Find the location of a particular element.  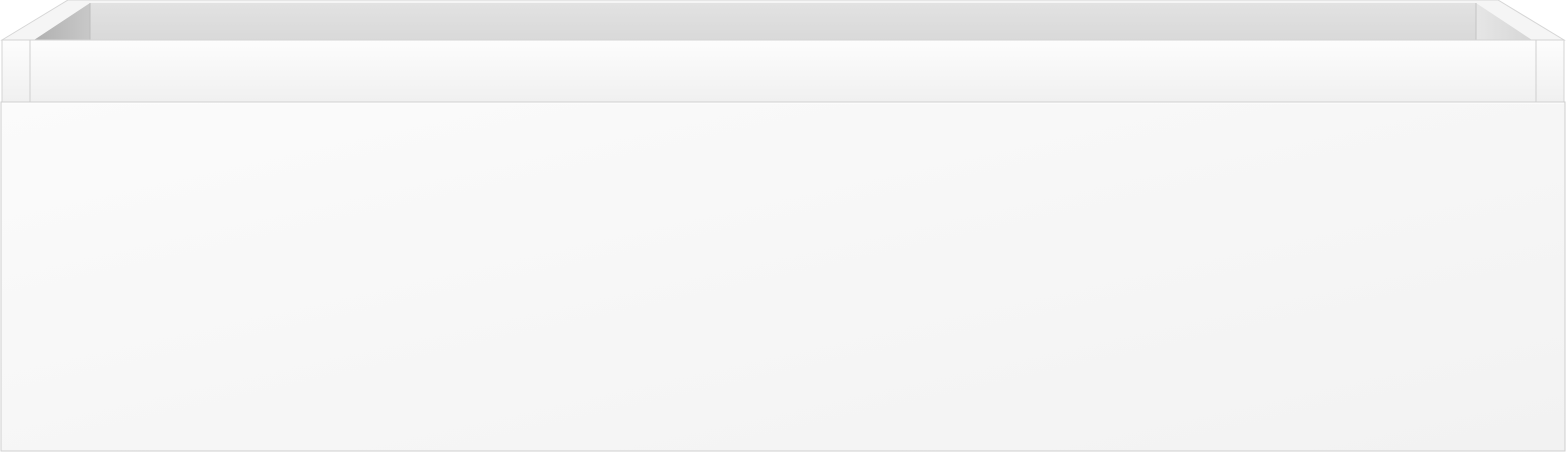

drawer-back-wall is located at coordinates (783, 21).